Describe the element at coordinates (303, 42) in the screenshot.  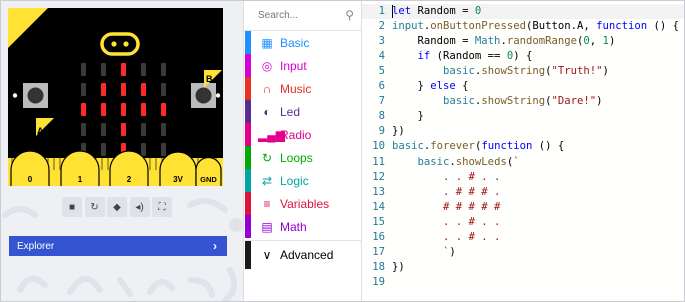
I see `category-basic: ▦ Basic` at that location.